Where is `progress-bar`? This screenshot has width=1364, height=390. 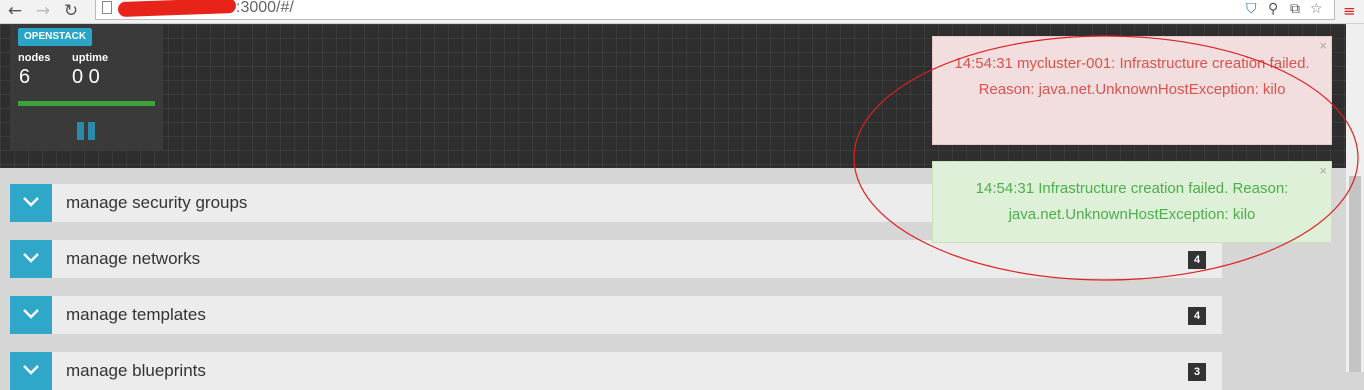
progress-bar is located at coordinates (86, 103).